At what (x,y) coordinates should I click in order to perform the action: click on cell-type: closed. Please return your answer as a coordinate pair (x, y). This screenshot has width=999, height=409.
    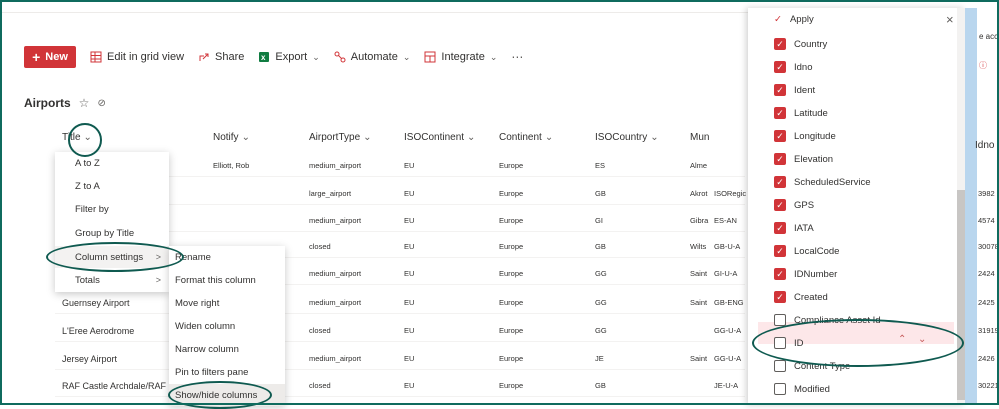
    Looking at the image, I should click on (320, 246).